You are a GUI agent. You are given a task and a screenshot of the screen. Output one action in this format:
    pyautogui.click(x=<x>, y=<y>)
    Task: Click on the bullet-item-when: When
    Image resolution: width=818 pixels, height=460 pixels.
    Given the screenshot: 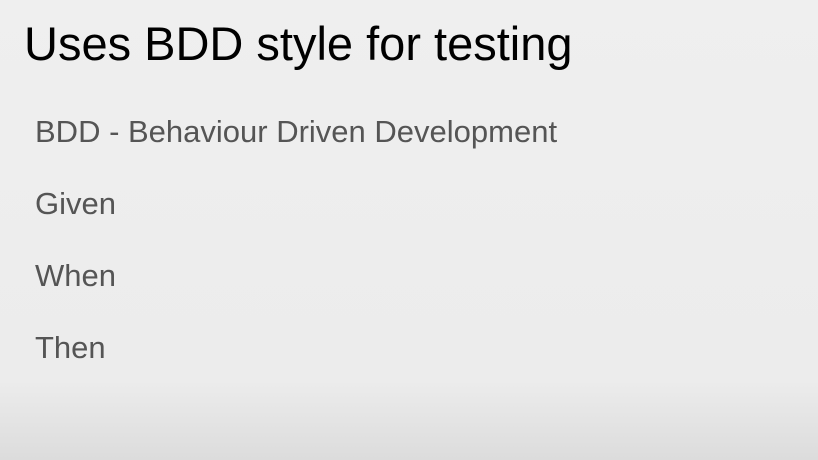 What is the action you would take?
    pyautogui.click(x=75, y=275)
    